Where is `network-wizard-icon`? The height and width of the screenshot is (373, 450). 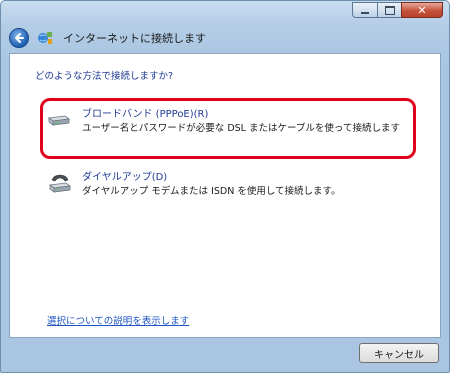
network-wizard-icon is located at coordinates (45, 38).